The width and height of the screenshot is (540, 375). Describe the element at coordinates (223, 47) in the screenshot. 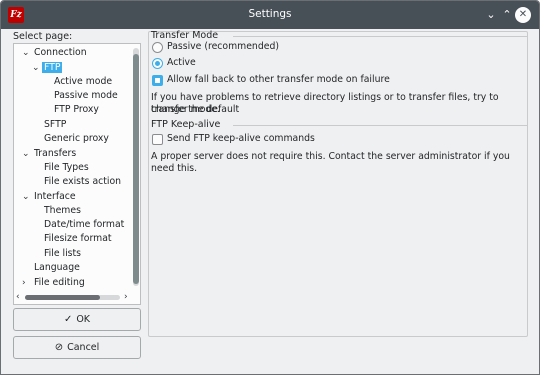

I see `passive-radio-label: Passive (recommended)` at that location.